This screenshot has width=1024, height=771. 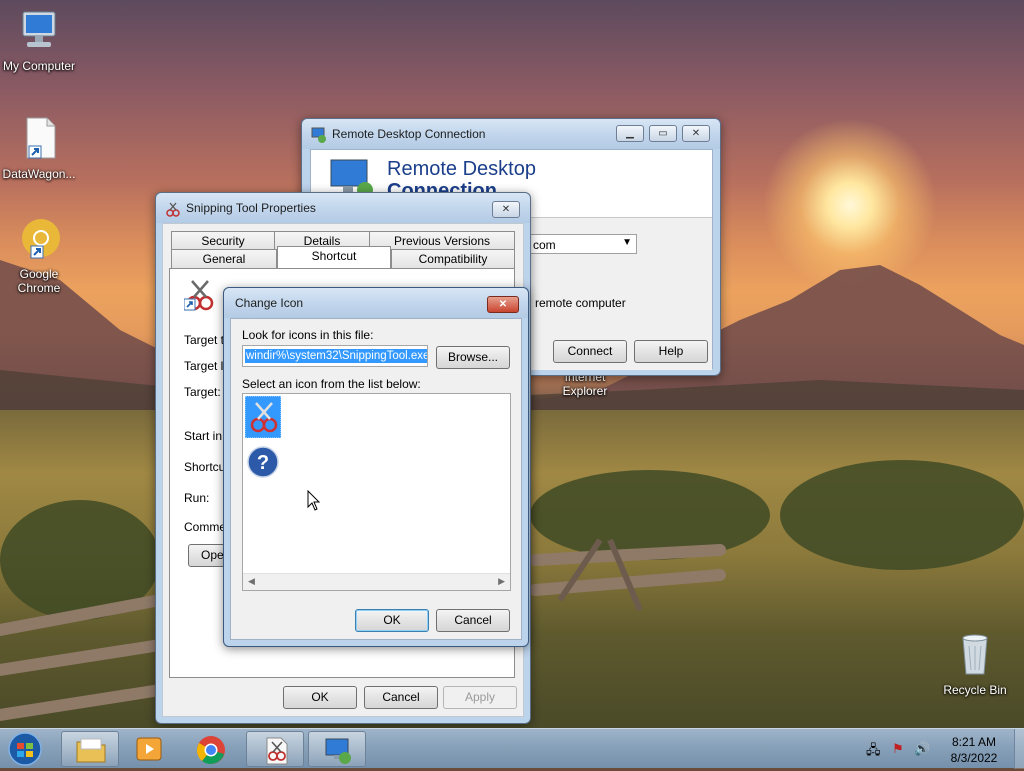 I want to click on file-shortcut-icon, so click(x=41, y=138).